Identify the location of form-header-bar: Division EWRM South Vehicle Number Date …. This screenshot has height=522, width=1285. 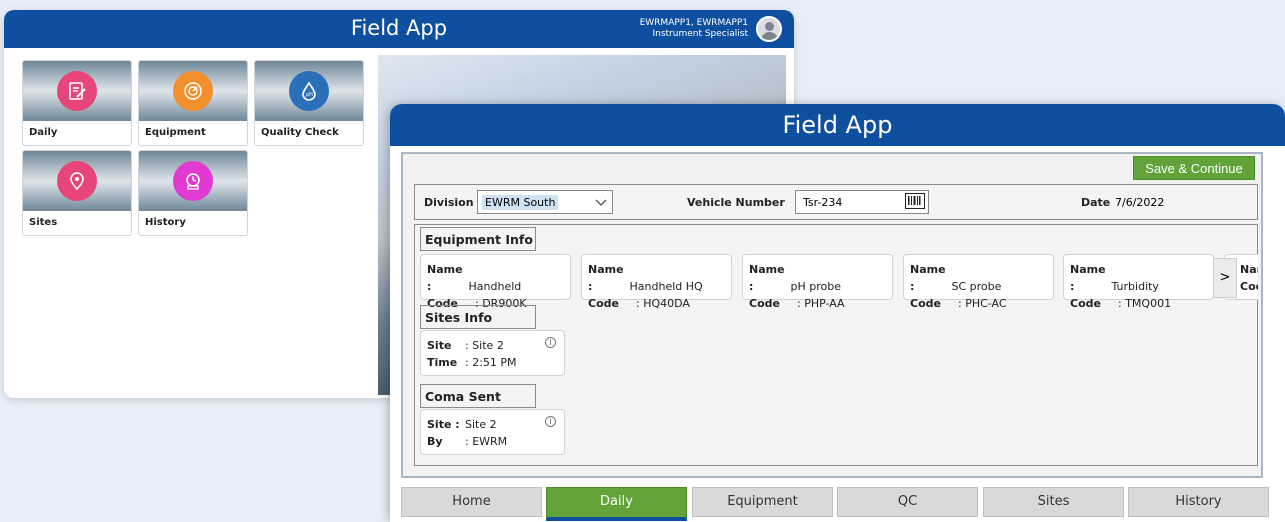
(836, 202).